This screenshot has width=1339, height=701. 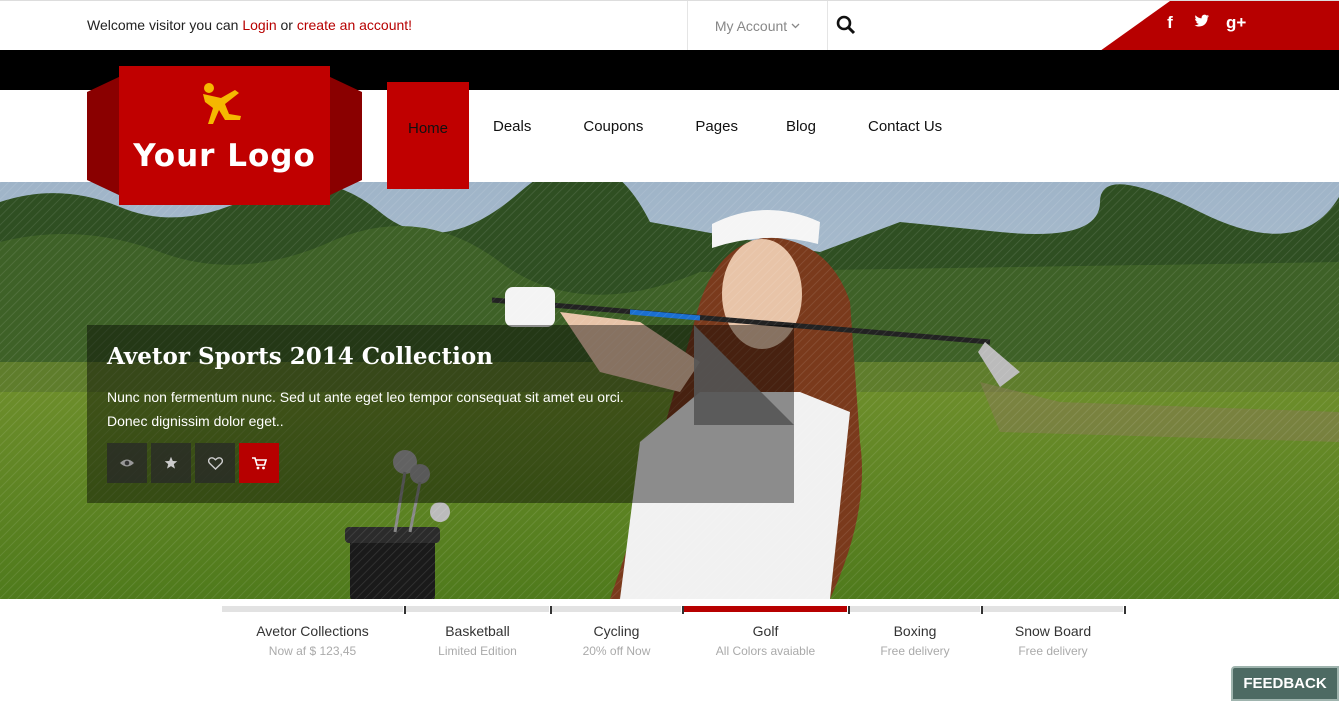 I want to click on tab-snow-board: Snow Board Free delivery, so click(x=1054, y=636).